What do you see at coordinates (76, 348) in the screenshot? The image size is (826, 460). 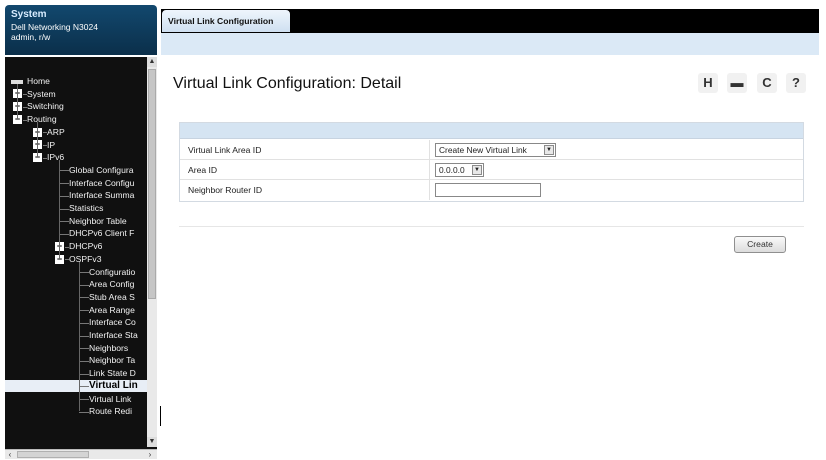 I see `tree-item: Neighbors` at bounding box center [76, 348].